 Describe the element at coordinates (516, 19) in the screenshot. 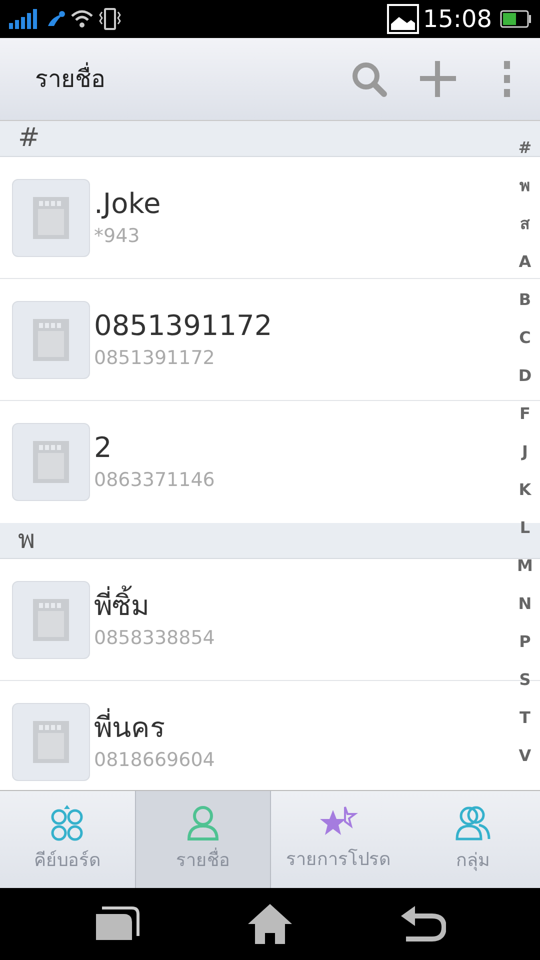

I see `battery-icon` at that location.